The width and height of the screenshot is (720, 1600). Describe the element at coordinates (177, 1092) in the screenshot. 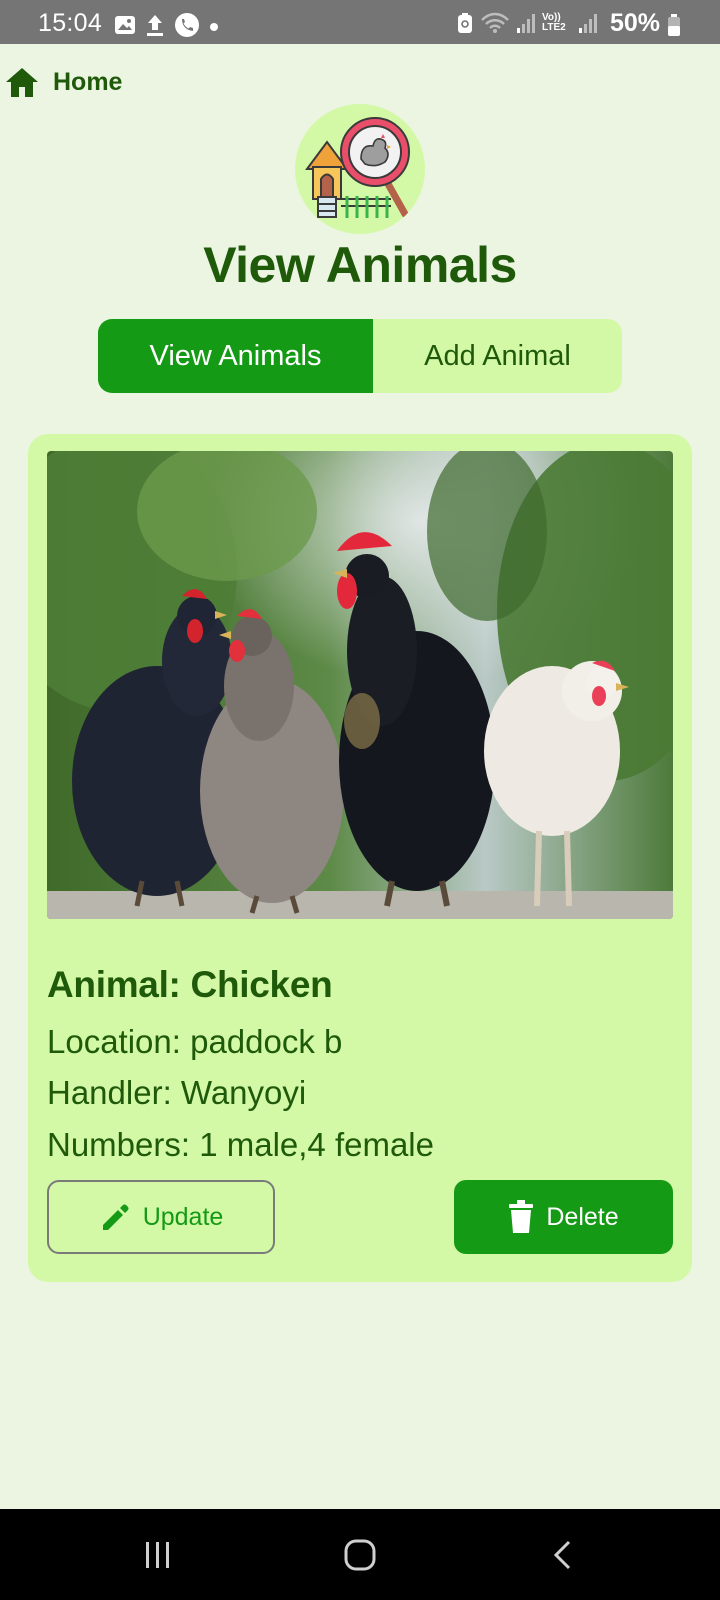

I see `animal-handler: Handler: Wanyoyi` at that location.